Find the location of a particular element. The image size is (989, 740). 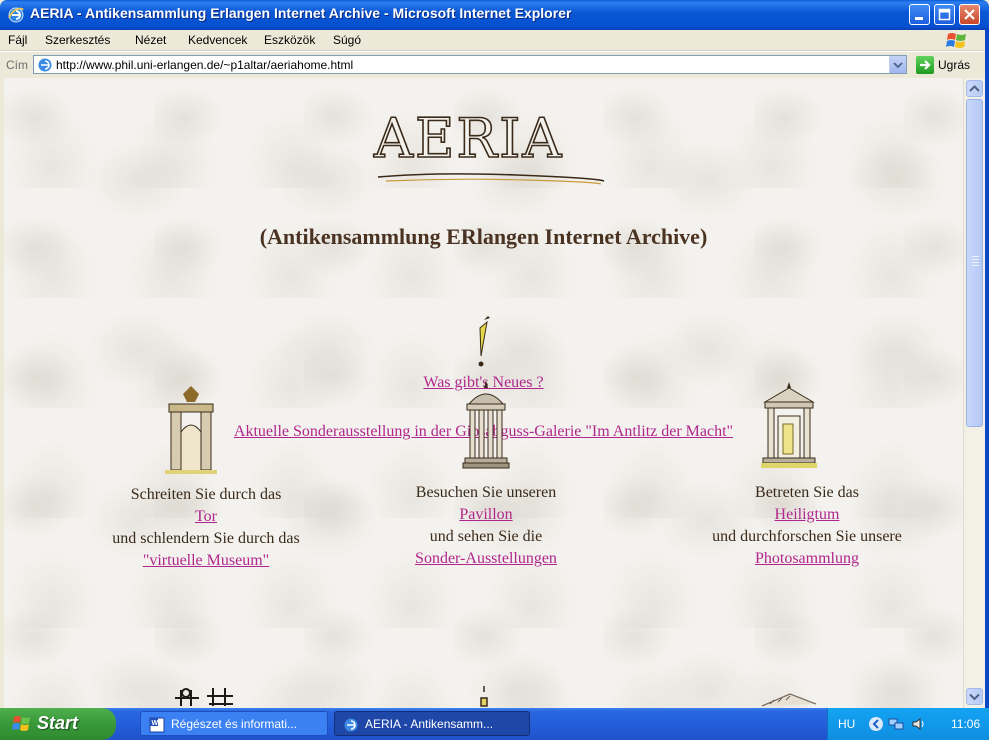

scroll-up-button is located at coordinates (974, 88).